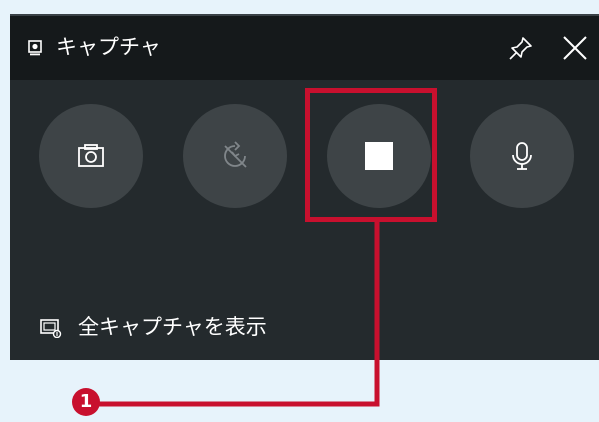 The image size is (599, 422). I want to click on callout-number: 1, so click(86, 401).